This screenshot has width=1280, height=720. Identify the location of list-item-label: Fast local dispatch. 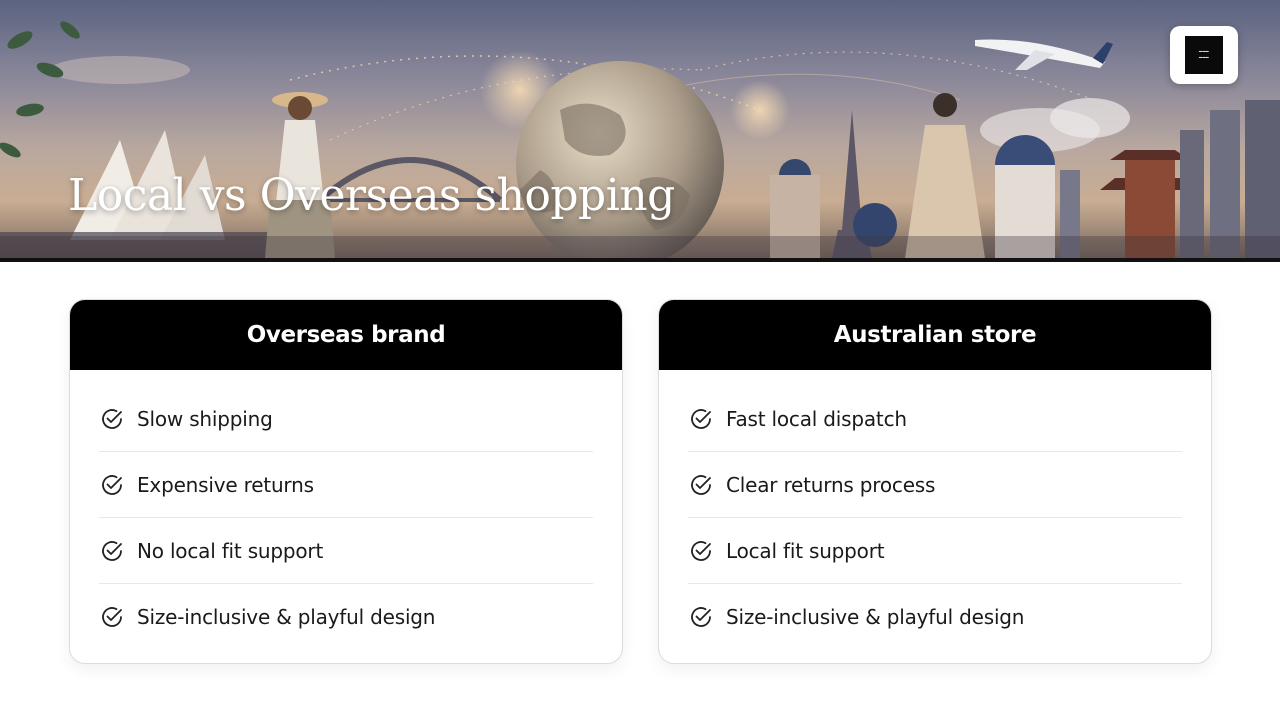
(816, 418).